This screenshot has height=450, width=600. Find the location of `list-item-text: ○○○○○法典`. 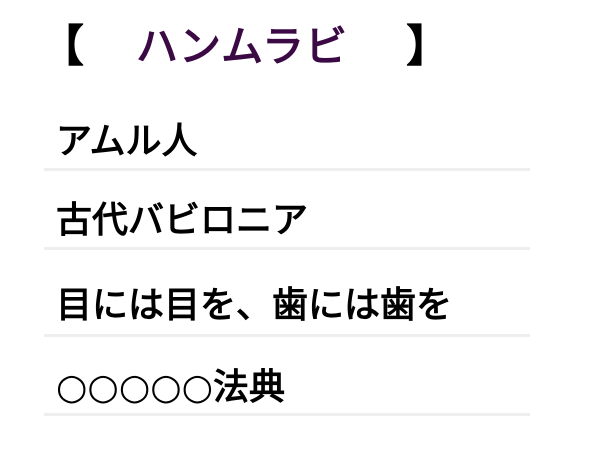

list-item-text: ○○○○○法典 is located at coordinates (171, 386).